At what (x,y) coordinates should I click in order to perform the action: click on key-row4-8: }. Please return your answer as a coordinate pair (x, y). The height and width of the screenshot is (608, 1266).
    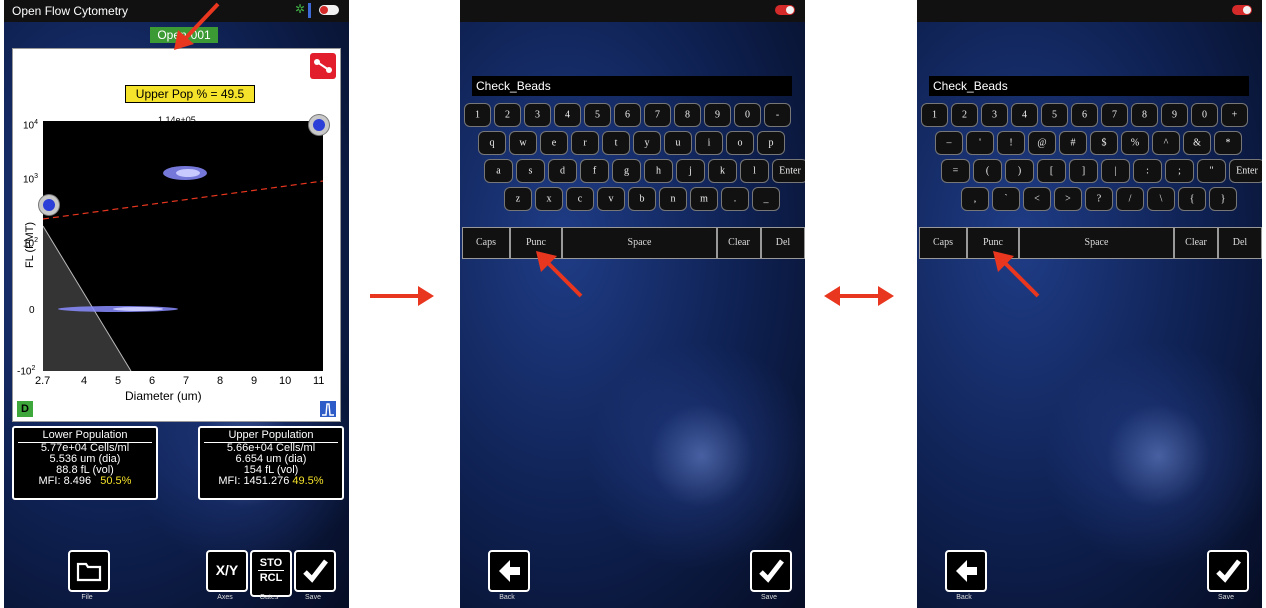
    Looking at the image, I should click on (1223, 199).